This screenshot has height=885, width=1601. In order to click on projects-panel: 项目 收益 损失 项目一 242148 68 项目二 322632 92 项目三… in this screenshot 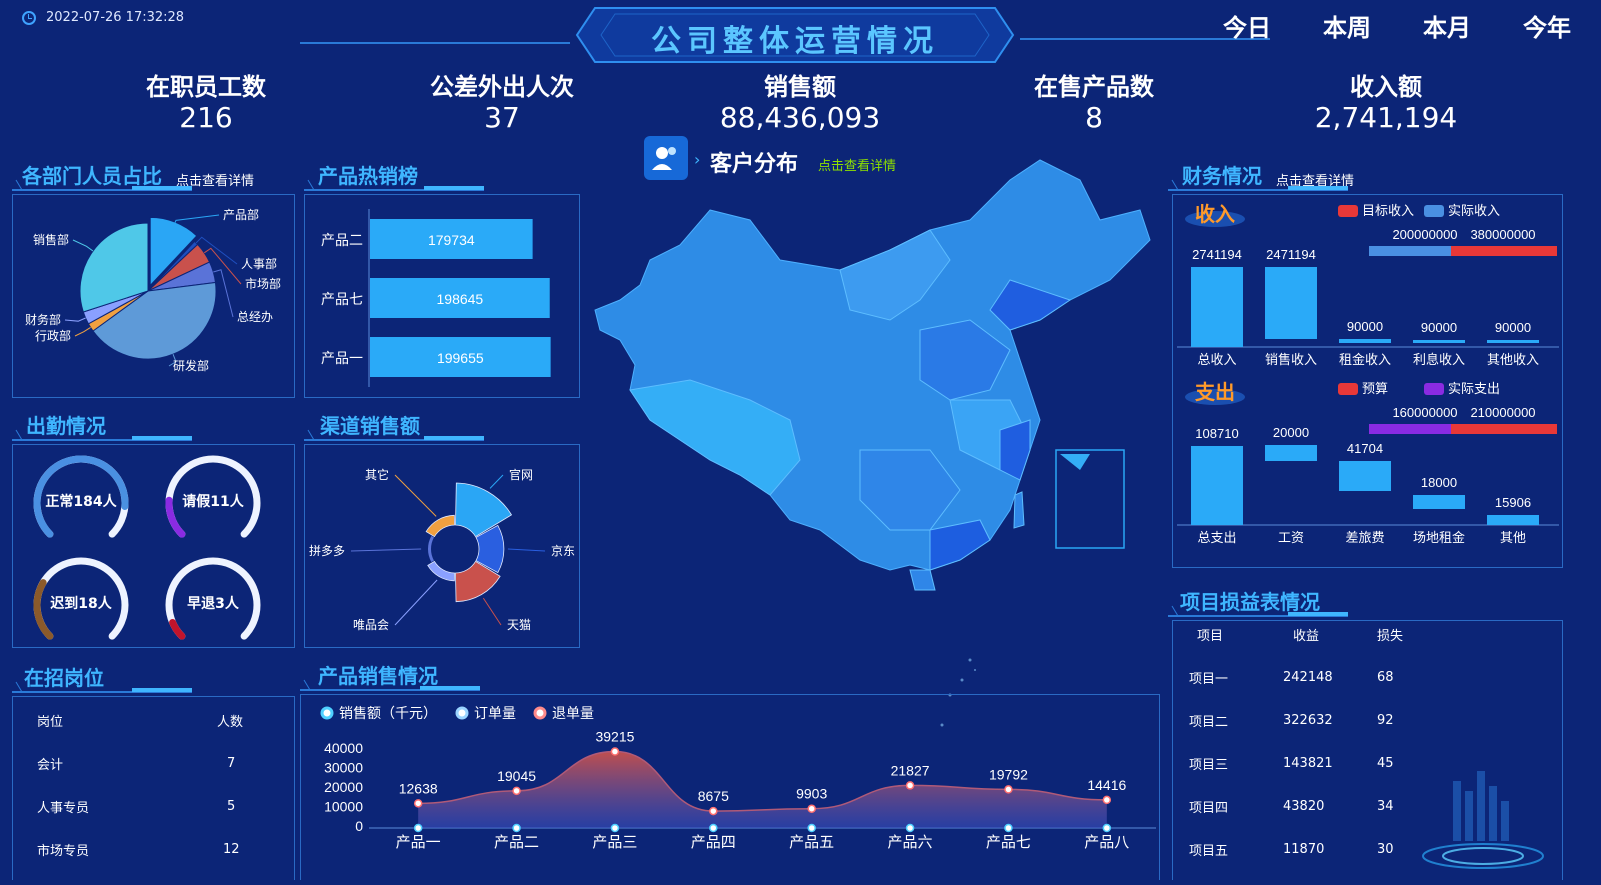, I will do `click(1367, 750)`.